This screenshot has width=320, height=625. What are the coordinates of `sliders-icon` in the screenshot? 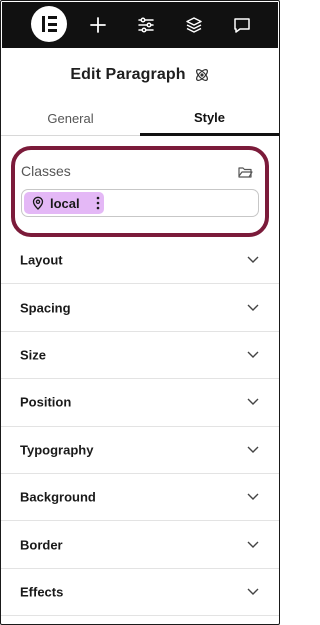 It's located at (146, 25).